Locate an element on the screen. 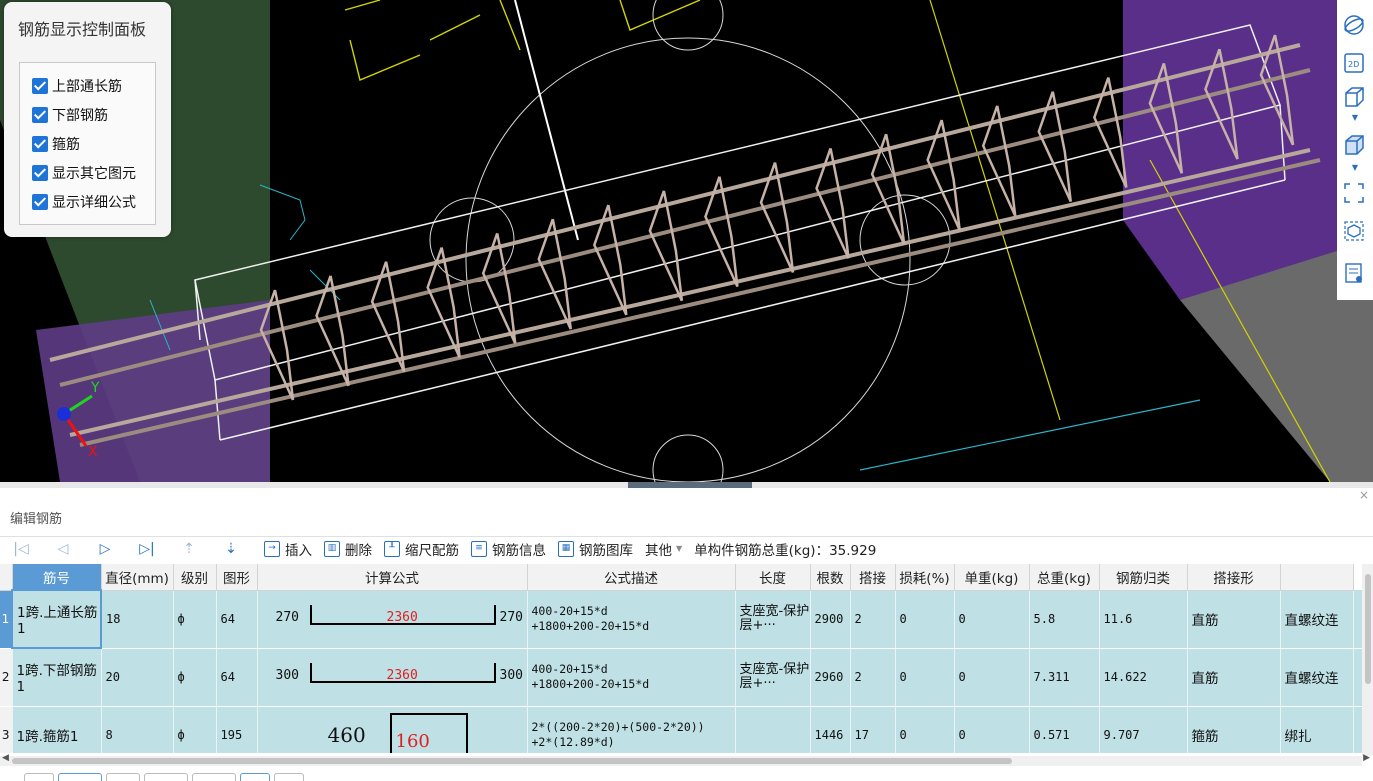 The width and height of the screenshot is (1373, 781). length-cell: 2960 is located at coordinates (830, 677).